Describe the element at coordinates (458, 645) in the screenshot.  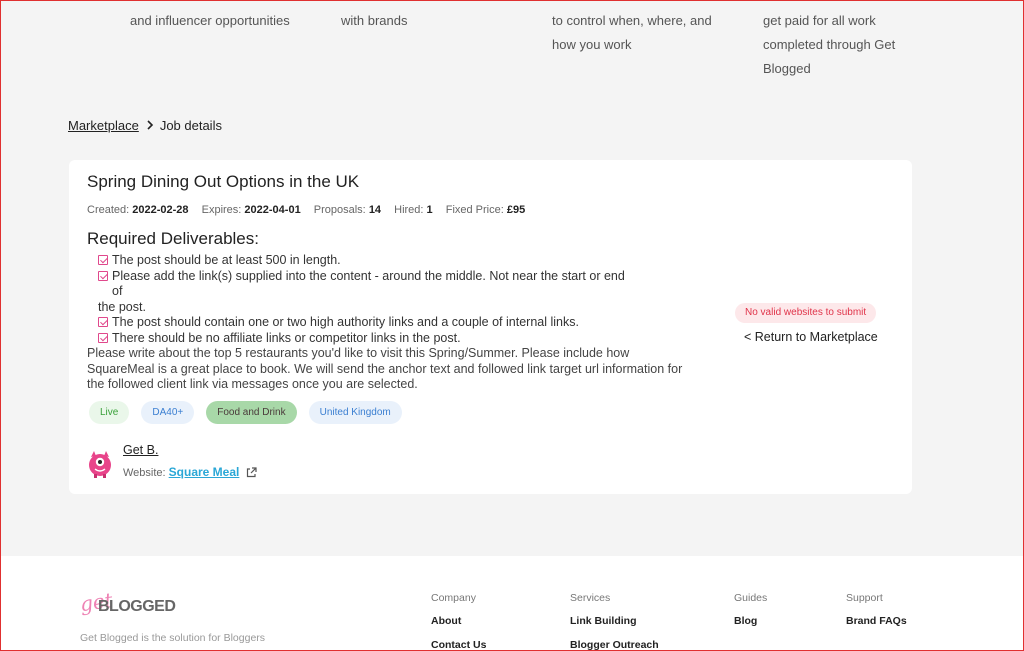
I see `footer-link-contact: Contact Us` at that location.